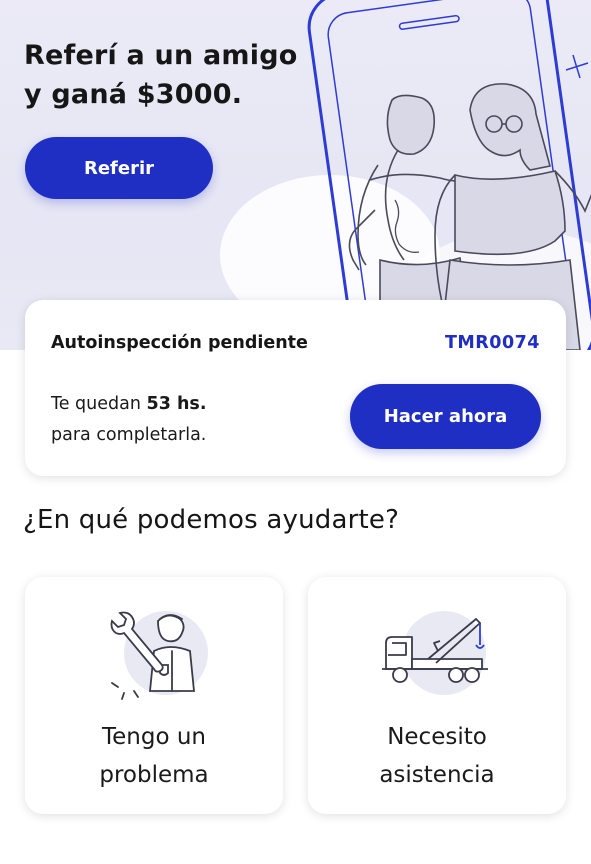 Image resolution: width=591 pixels, height=864 pixels. Describe the element at coordinates (161, 55) in the screenshot. I see `referral-title-line1: Referí a un amigo` at that location.